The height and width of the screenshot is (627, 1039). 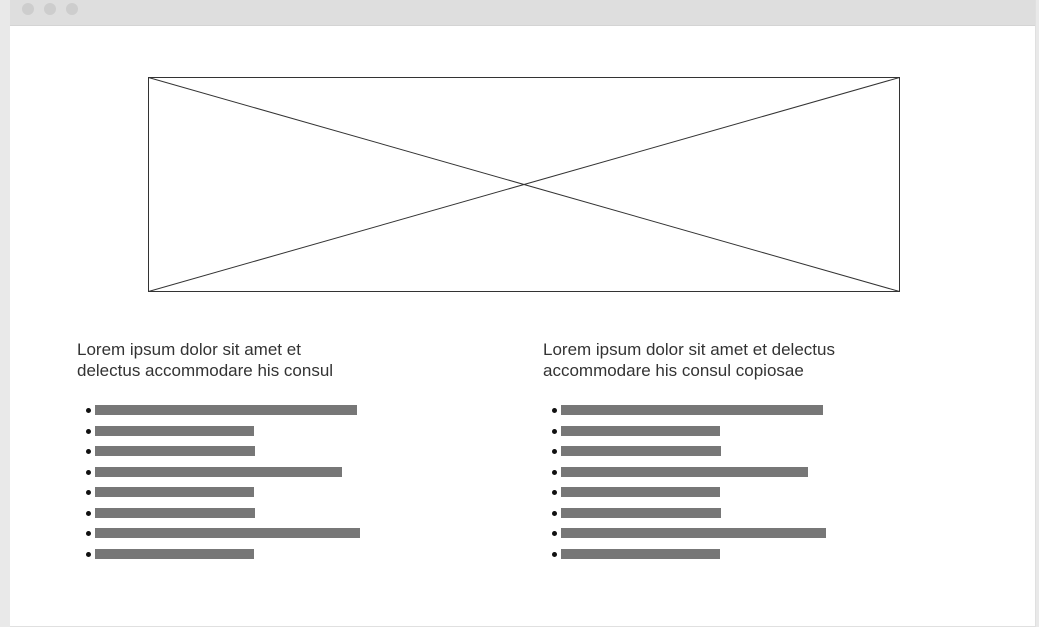 I want to click on maximize-window-button, so click(x=72, y=9).